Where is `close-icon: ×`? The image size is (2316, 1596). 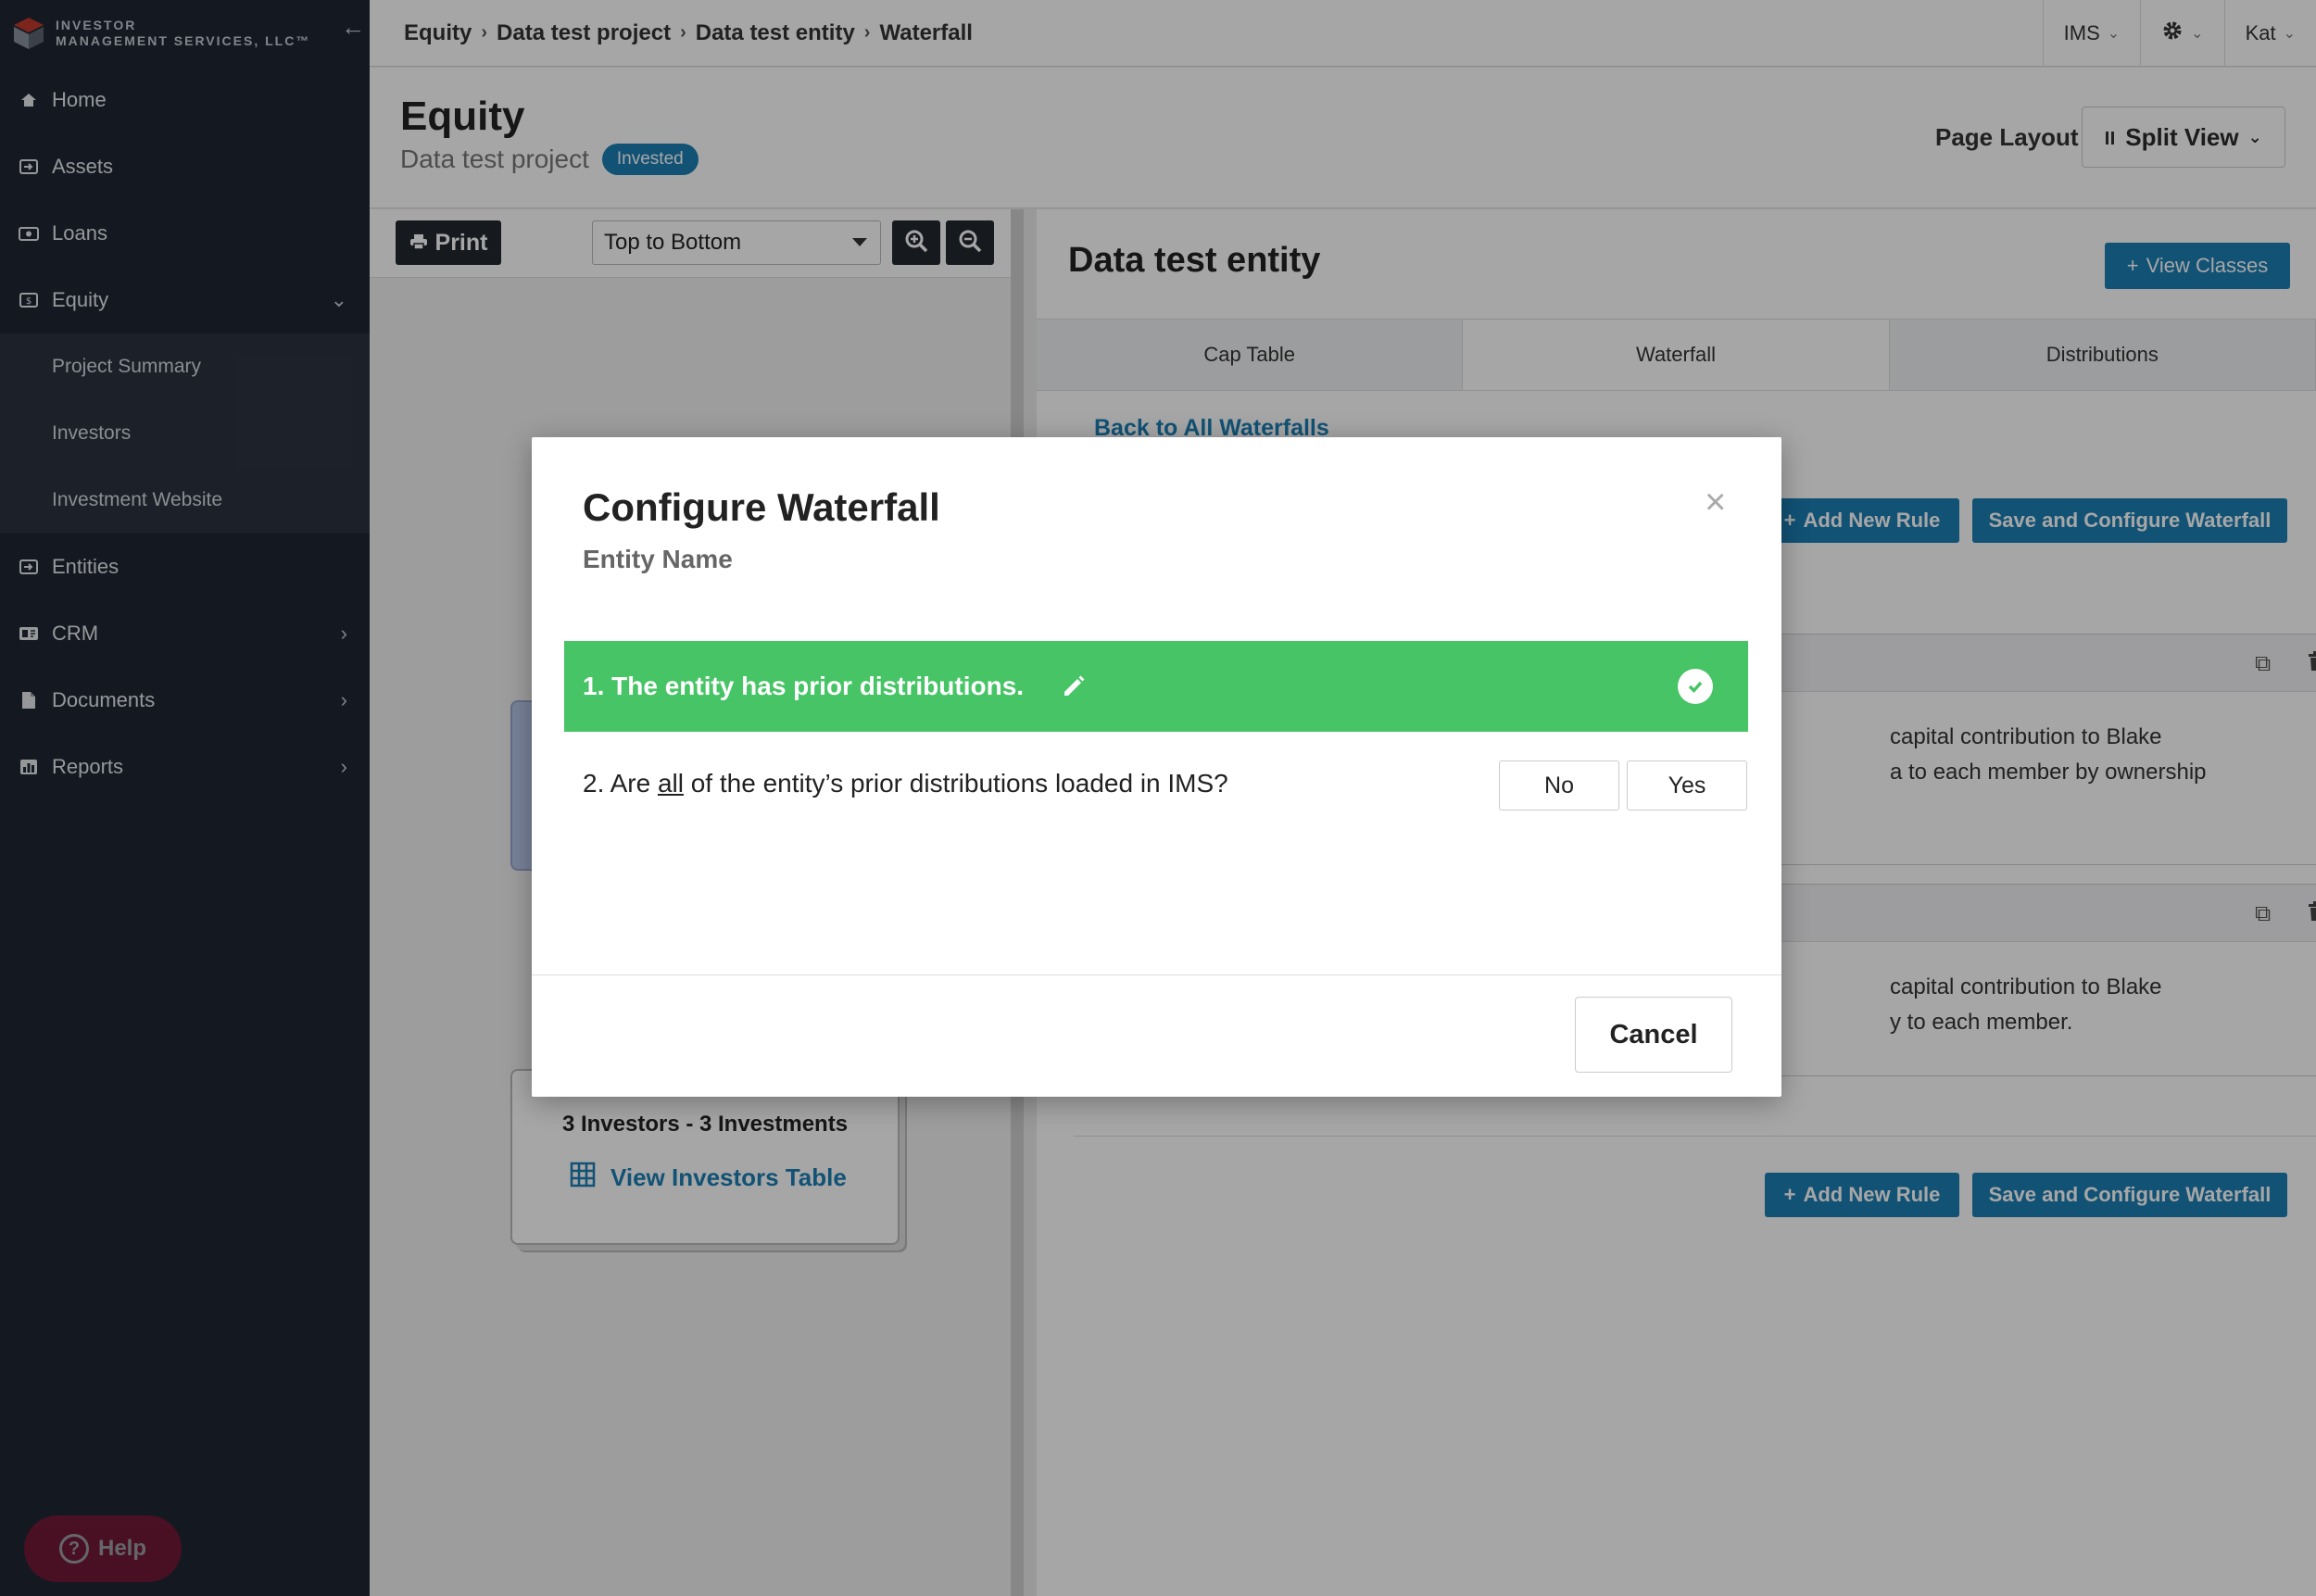
close-icon: × is located at coordinates (1715, 502).